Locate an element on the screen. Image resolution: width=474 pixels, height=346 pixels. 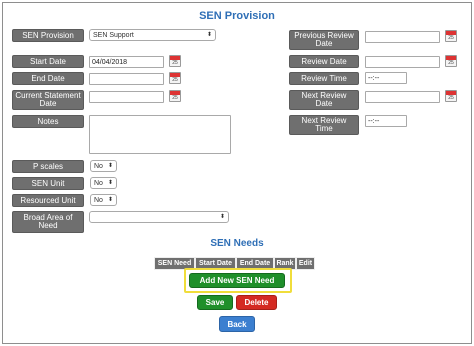
page-title: SEN Provision is located at coordinates (237, 16).